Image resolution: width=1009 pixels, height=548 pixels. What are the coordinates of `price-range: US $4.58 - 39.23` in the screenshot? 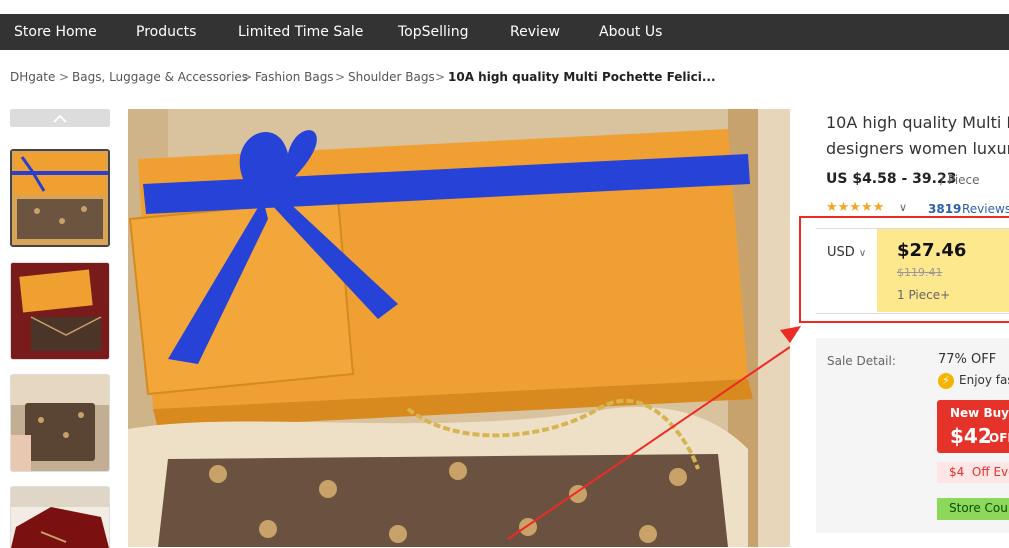 It's located at (891, 179).